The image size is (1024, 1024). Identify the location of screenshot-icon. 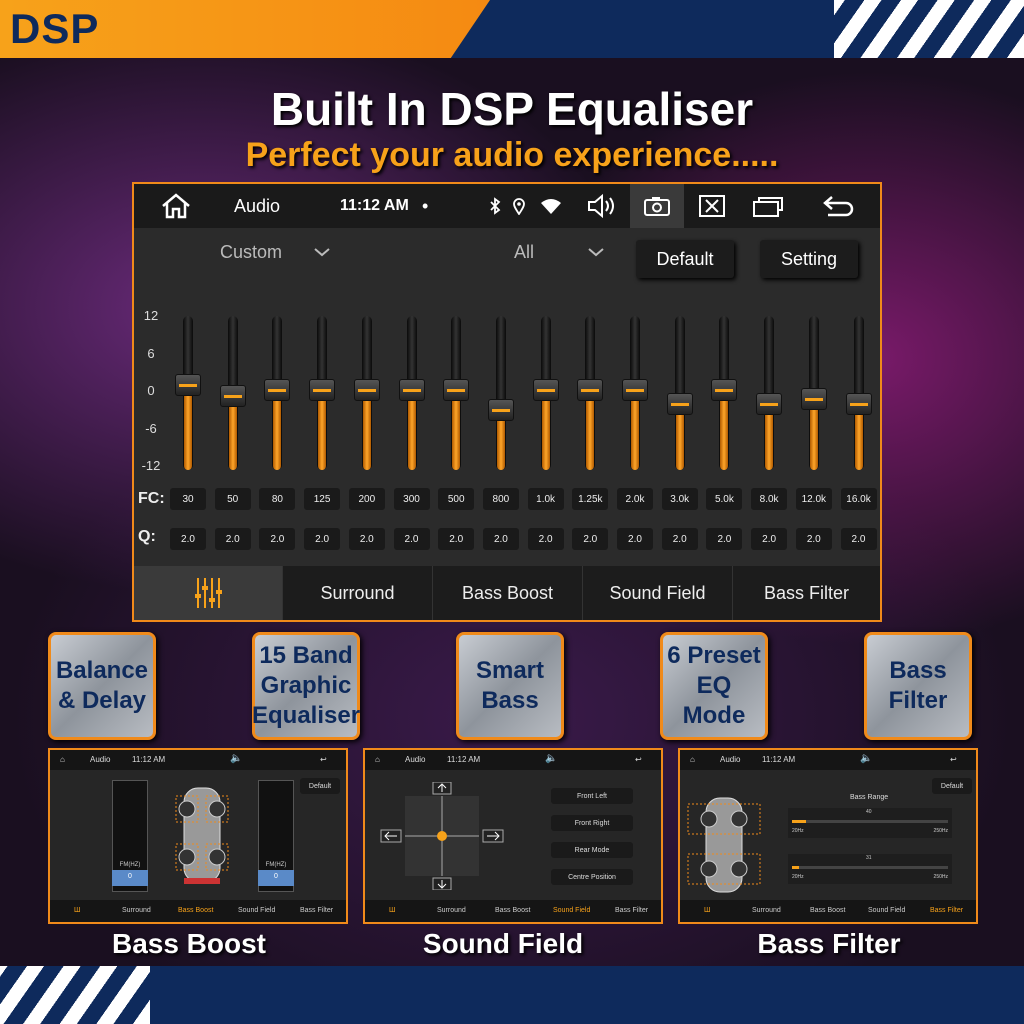
(657, 206).